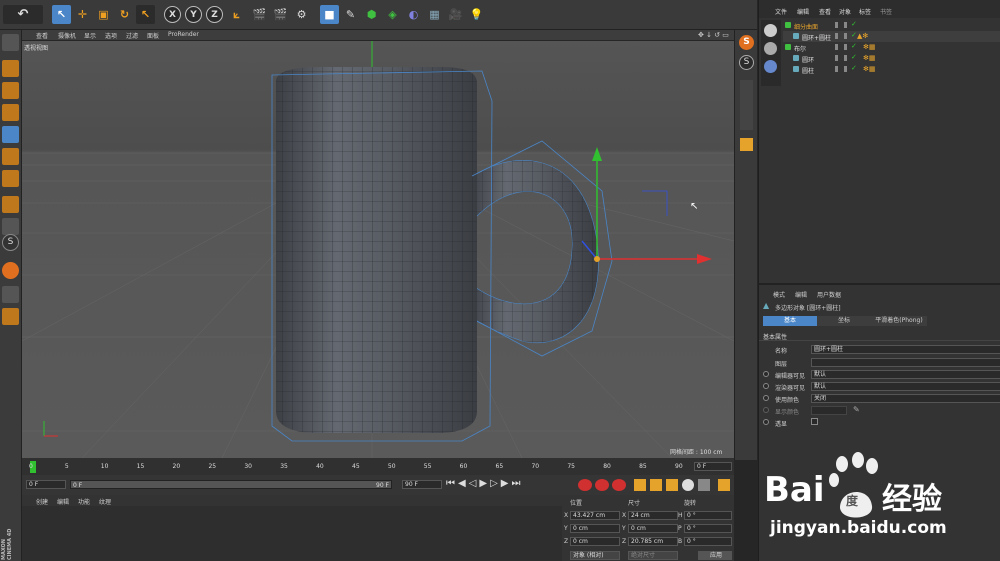 The width and height of the screenshot is (1000, 561). What do you see at coordinates (640, 485) in the screenshot?
I see `key-position-icon` at bounding box center [640, 485].